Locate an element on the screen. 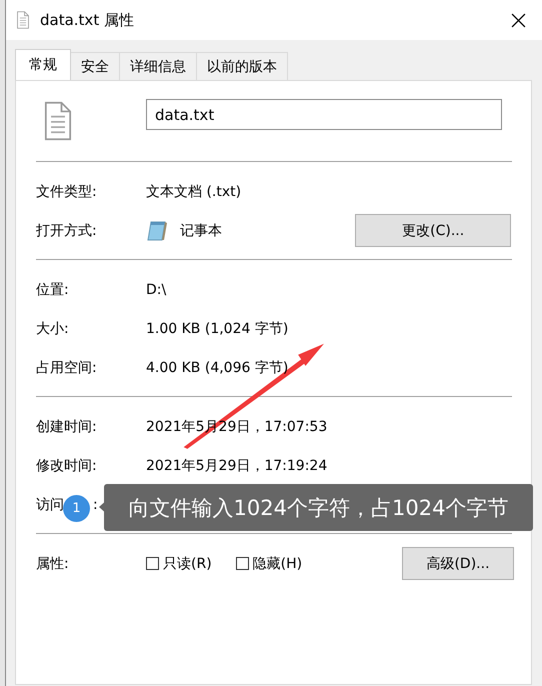 This screenshot has height=686, width=542. window-title: data.txt 属性 is located at coordinates (87, 20).